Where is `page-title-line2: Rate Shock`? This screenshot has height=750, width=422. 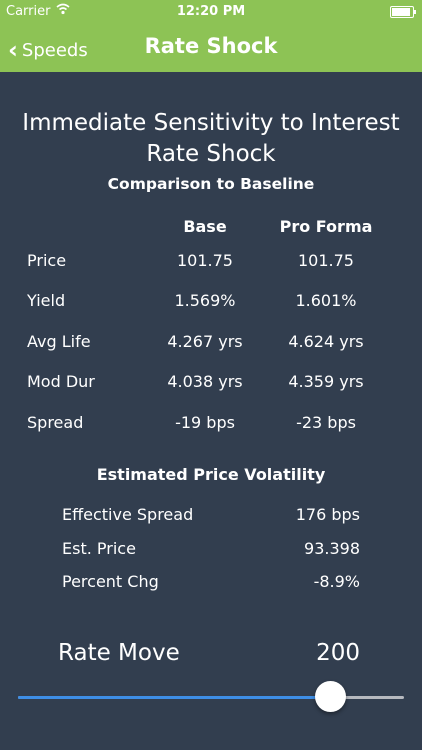 page-title-line2: Rate Shock is located at coordinates (211, 154).